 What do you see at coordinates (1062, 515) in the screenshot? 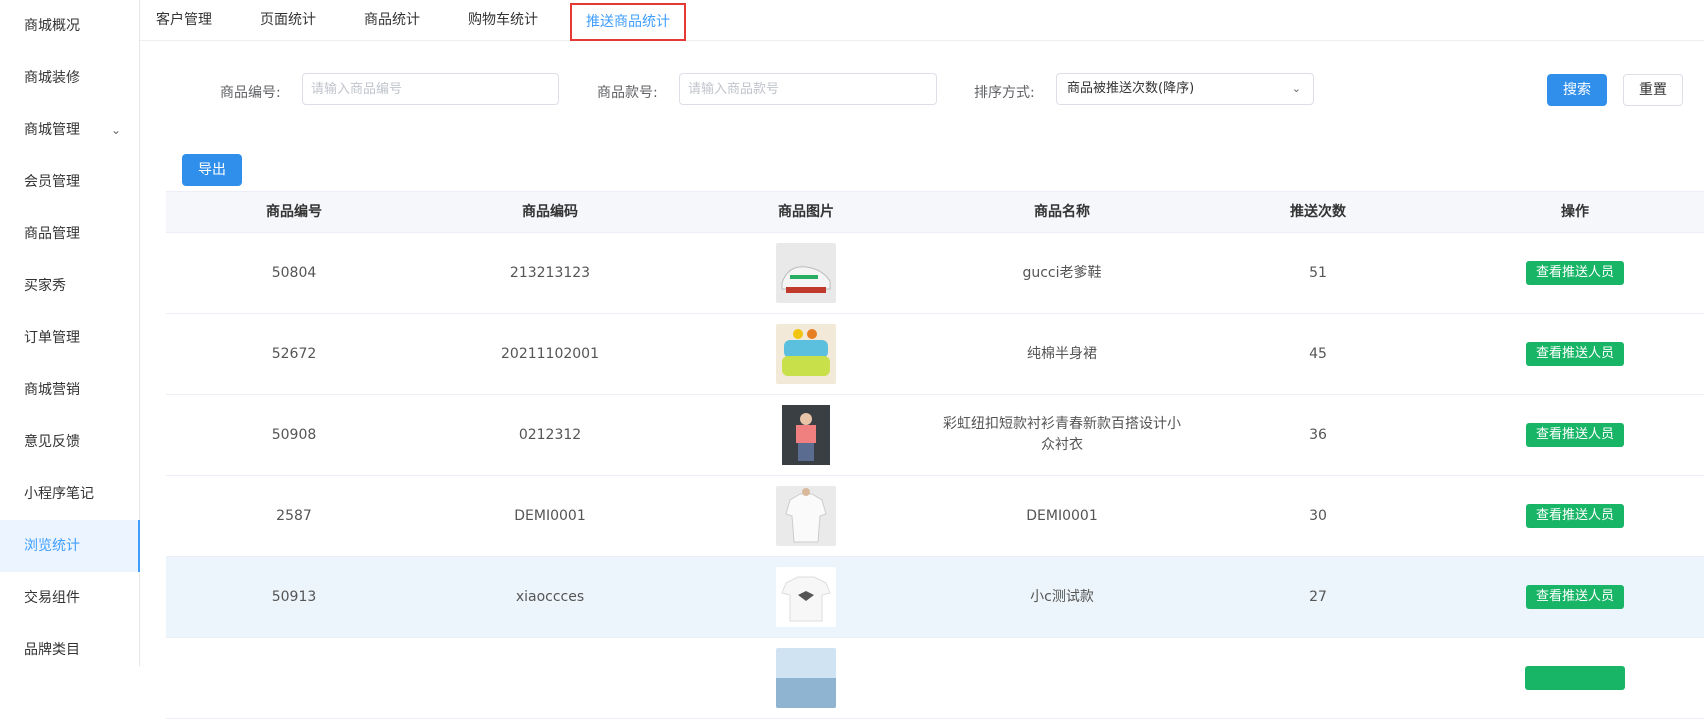
I see `cell-product-name: DEMI0001` at bounding box center [1062, 515].